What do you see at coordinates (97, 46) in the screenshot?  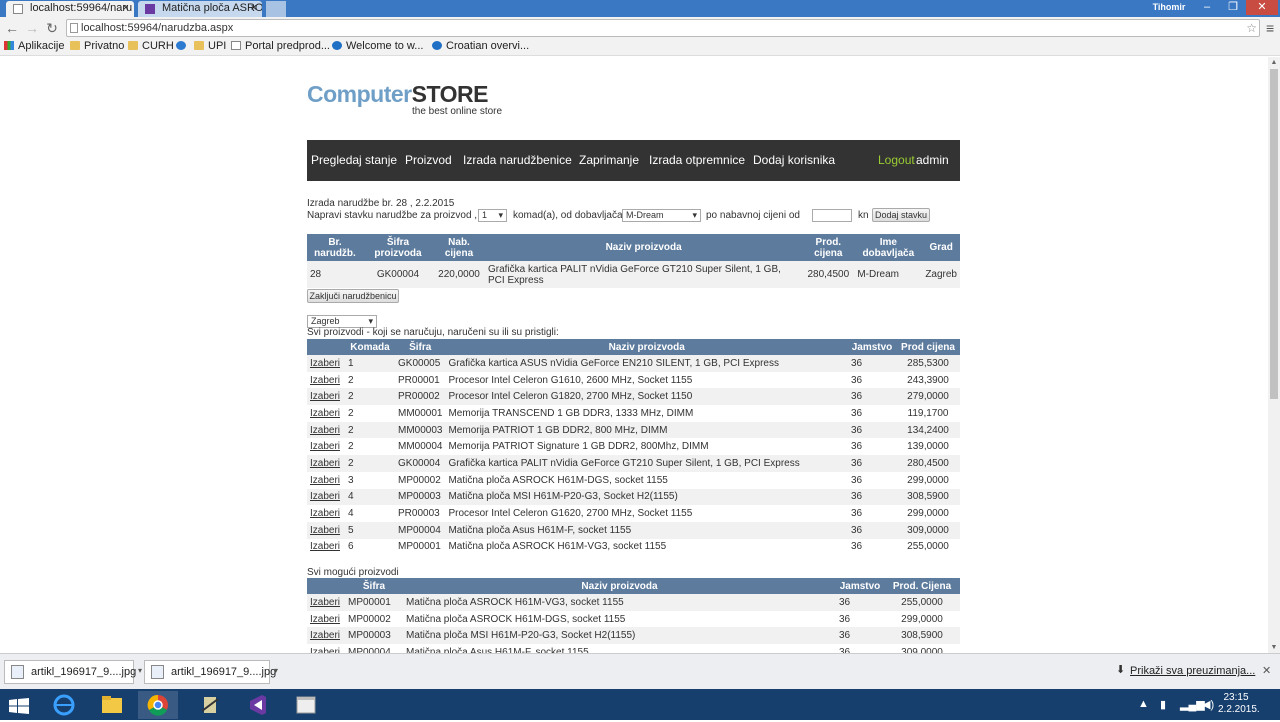 I see `bookmark-privatno: Privatno` at bounding box center [97, 46].